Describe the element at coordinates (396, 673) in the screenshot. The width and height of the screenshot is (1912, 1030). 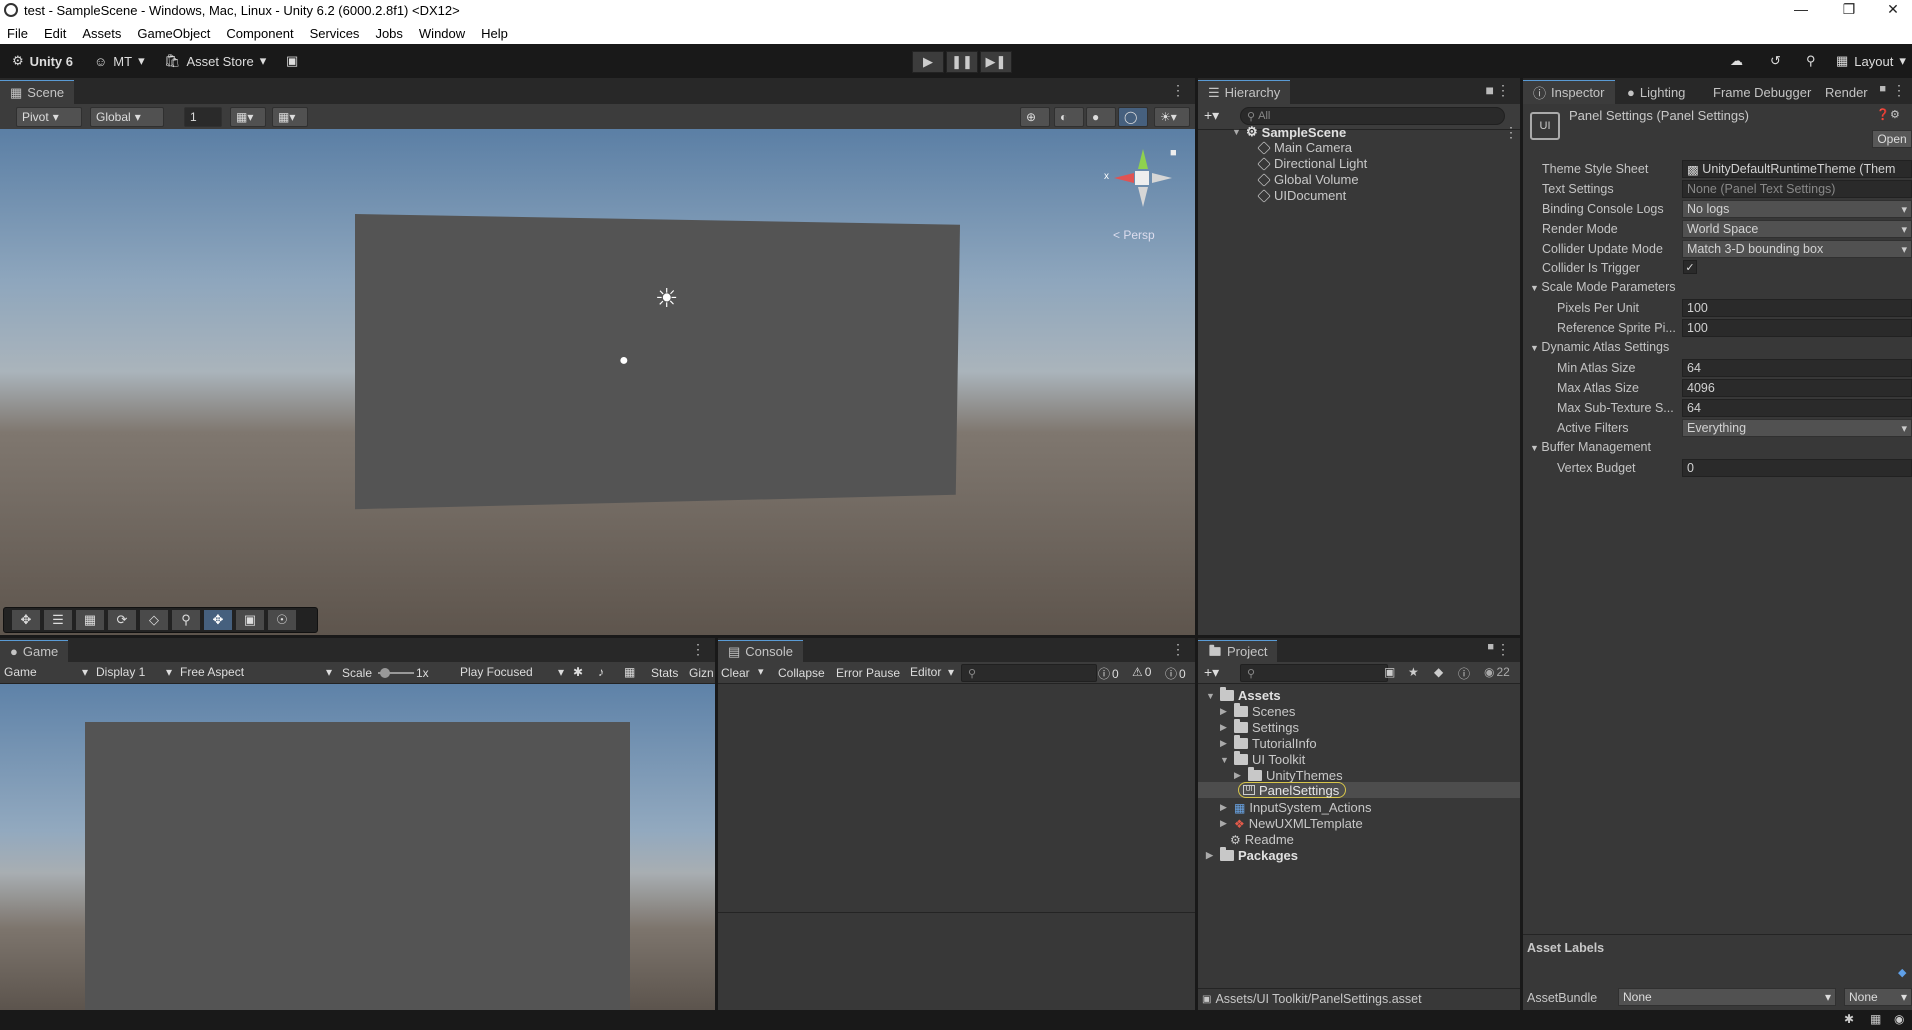
I see `scale-slider` at that location.